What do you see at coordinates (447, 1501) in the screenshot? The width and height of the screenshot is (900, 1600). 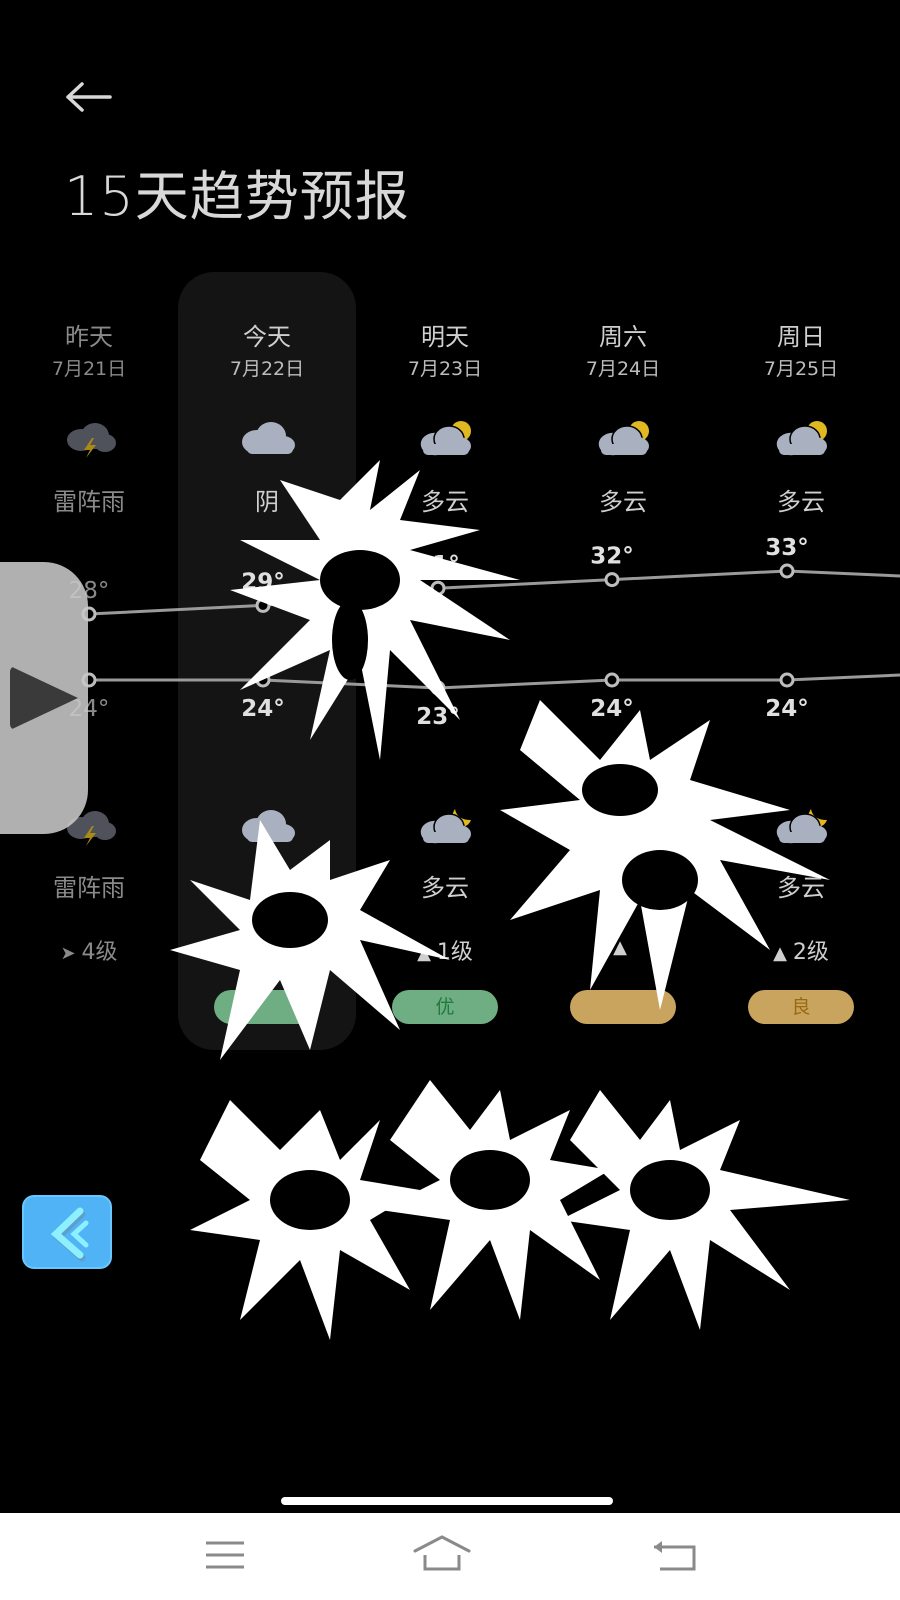 I see `home-indicator` at bounding box center [447, 1501].